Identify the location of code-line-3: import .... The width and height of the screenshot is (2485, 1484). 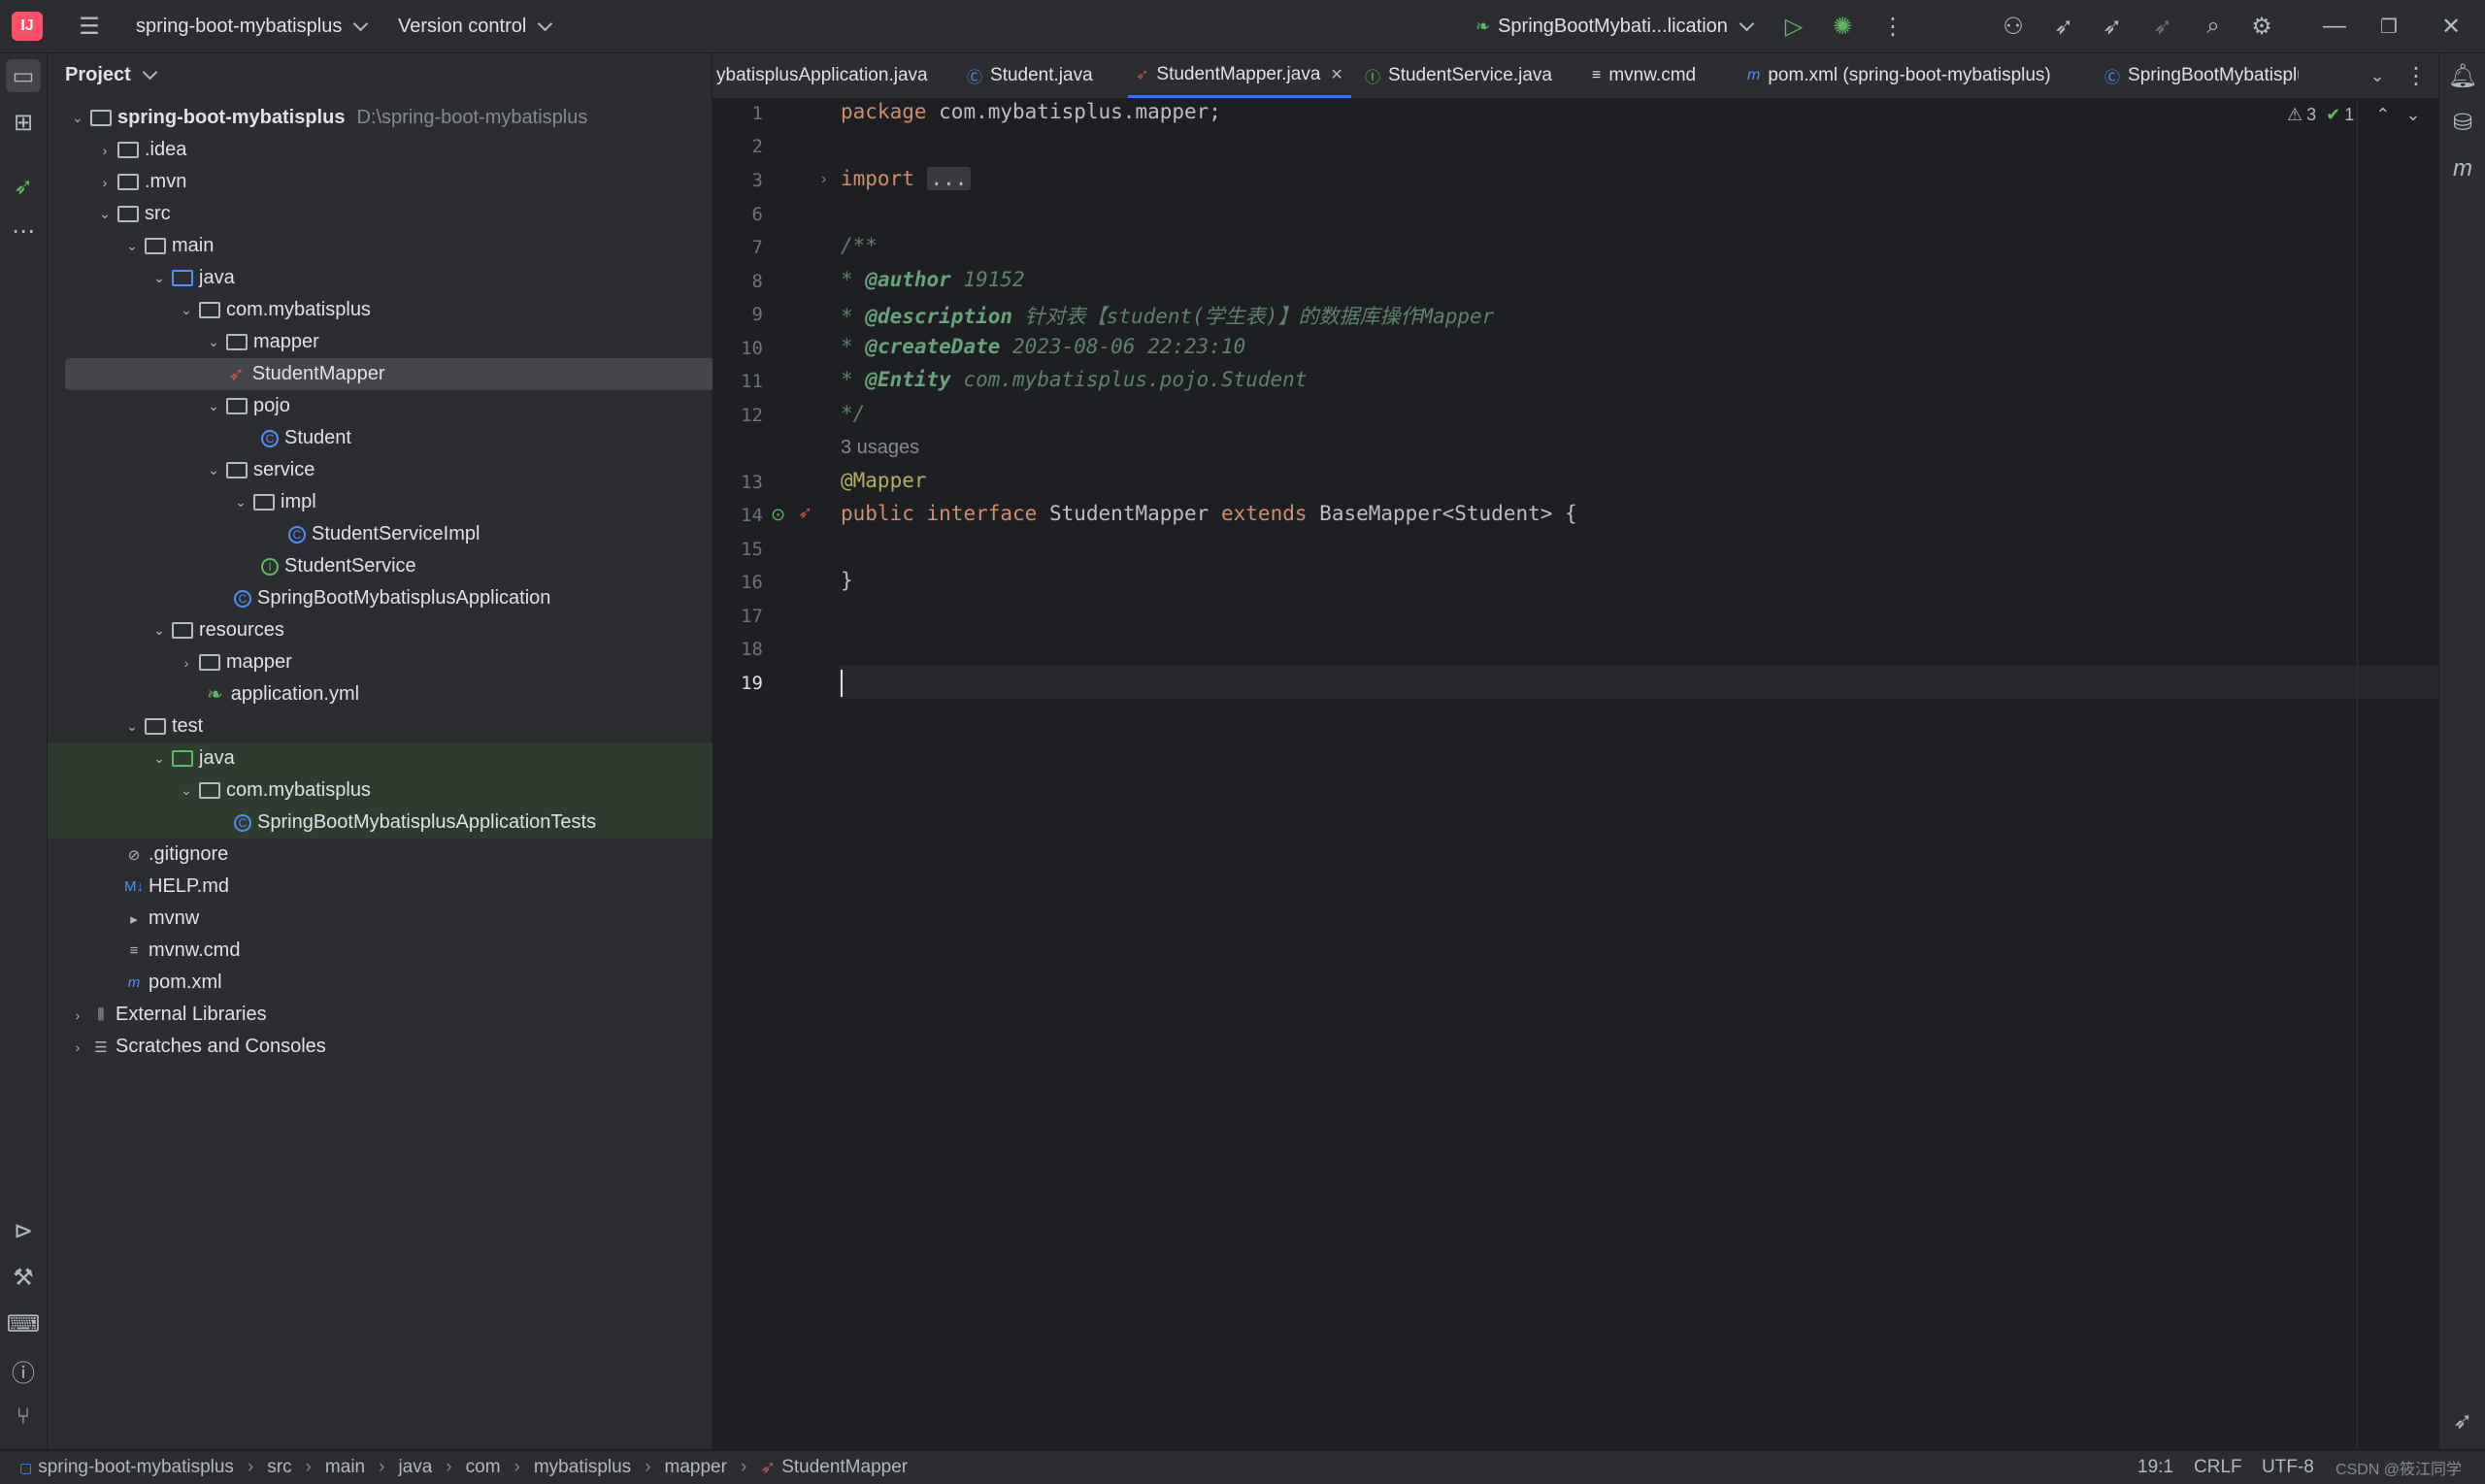
(907, 178).